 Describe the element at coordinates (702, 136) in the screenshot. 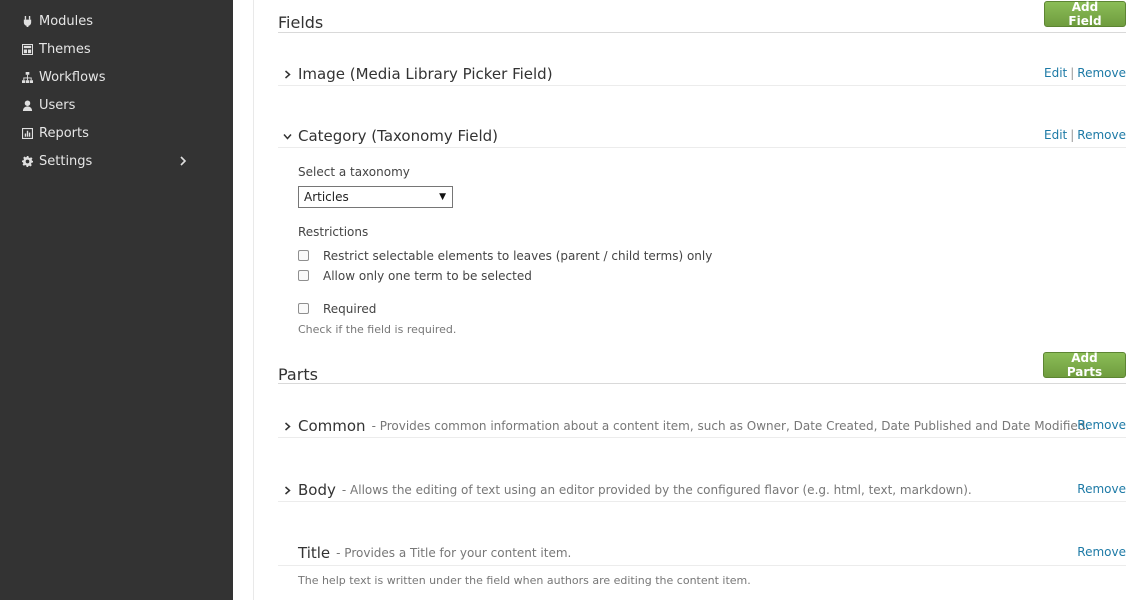

I see `field-row-category: Category (Taxonomy Field) Edit | Remove` at that location.